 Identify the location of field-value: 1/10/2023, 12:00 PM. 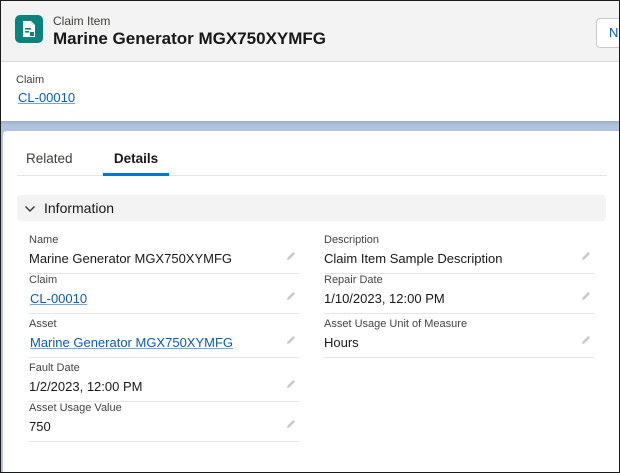
(384, 298).